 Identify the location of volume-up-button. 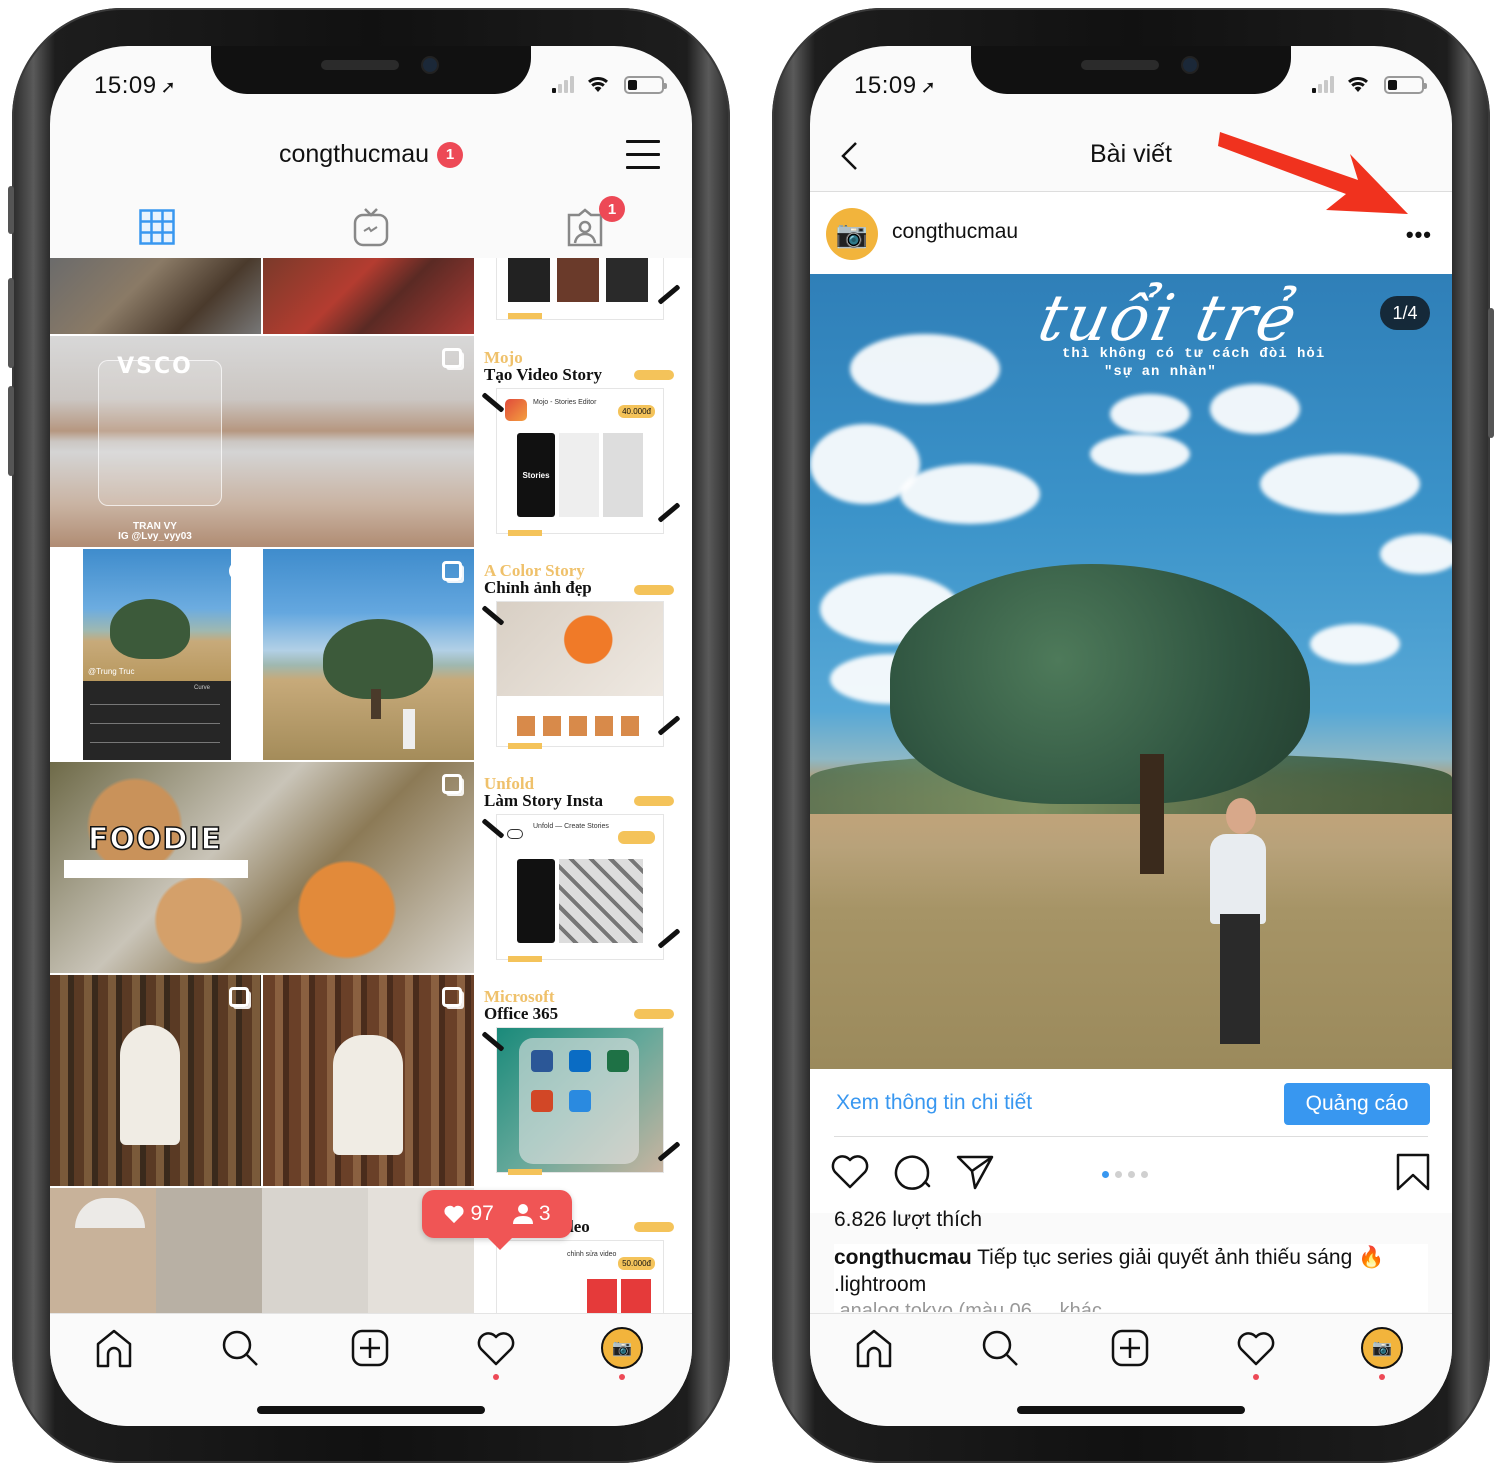
(11, 323).